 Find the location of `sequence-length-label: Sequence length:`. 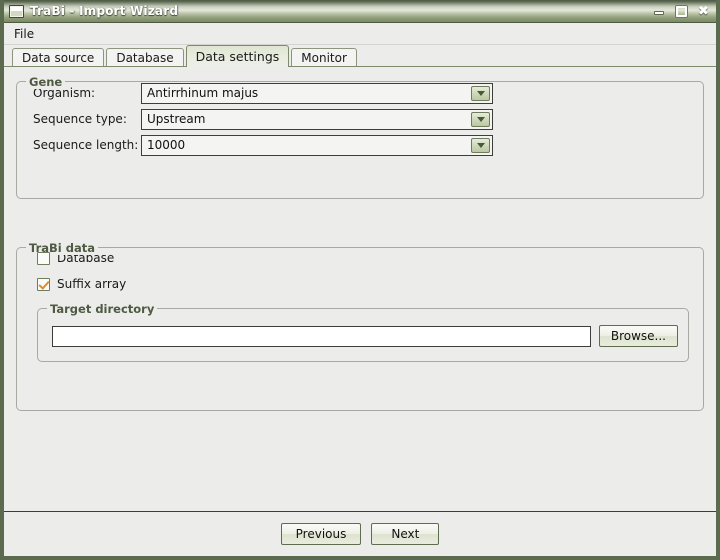

sequence-length-label: Sequence length: is located at coordinates (86, 145).